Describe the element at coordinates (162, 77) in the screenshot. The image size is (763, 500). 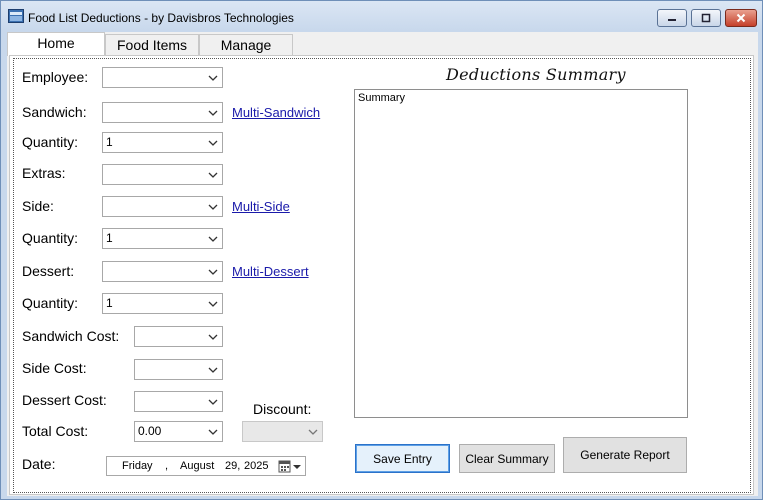
I see `employee-combo` at that location.